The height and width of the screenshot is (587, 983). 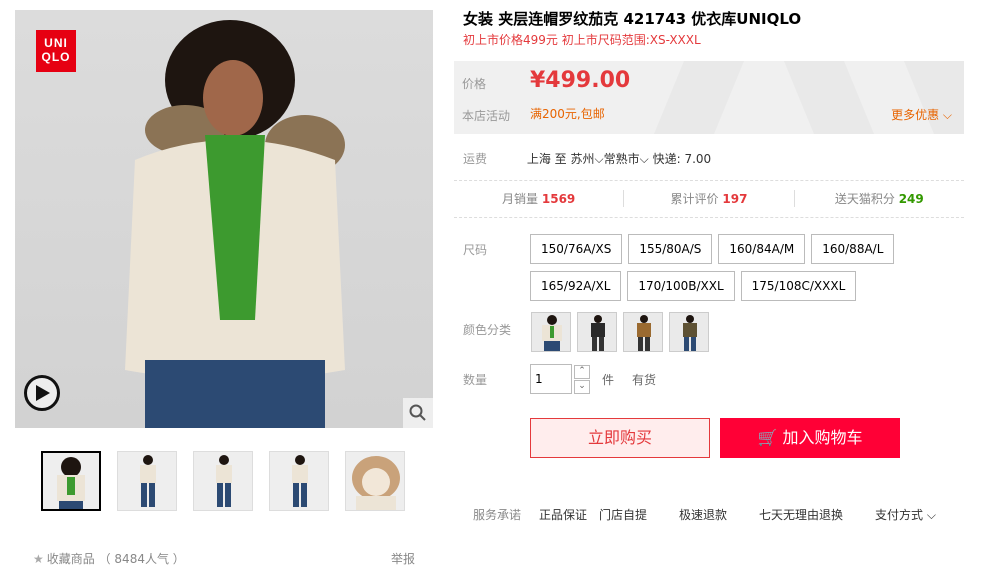 I want to click on favorite-link: 收藏商品, so click(x=71, y=559).